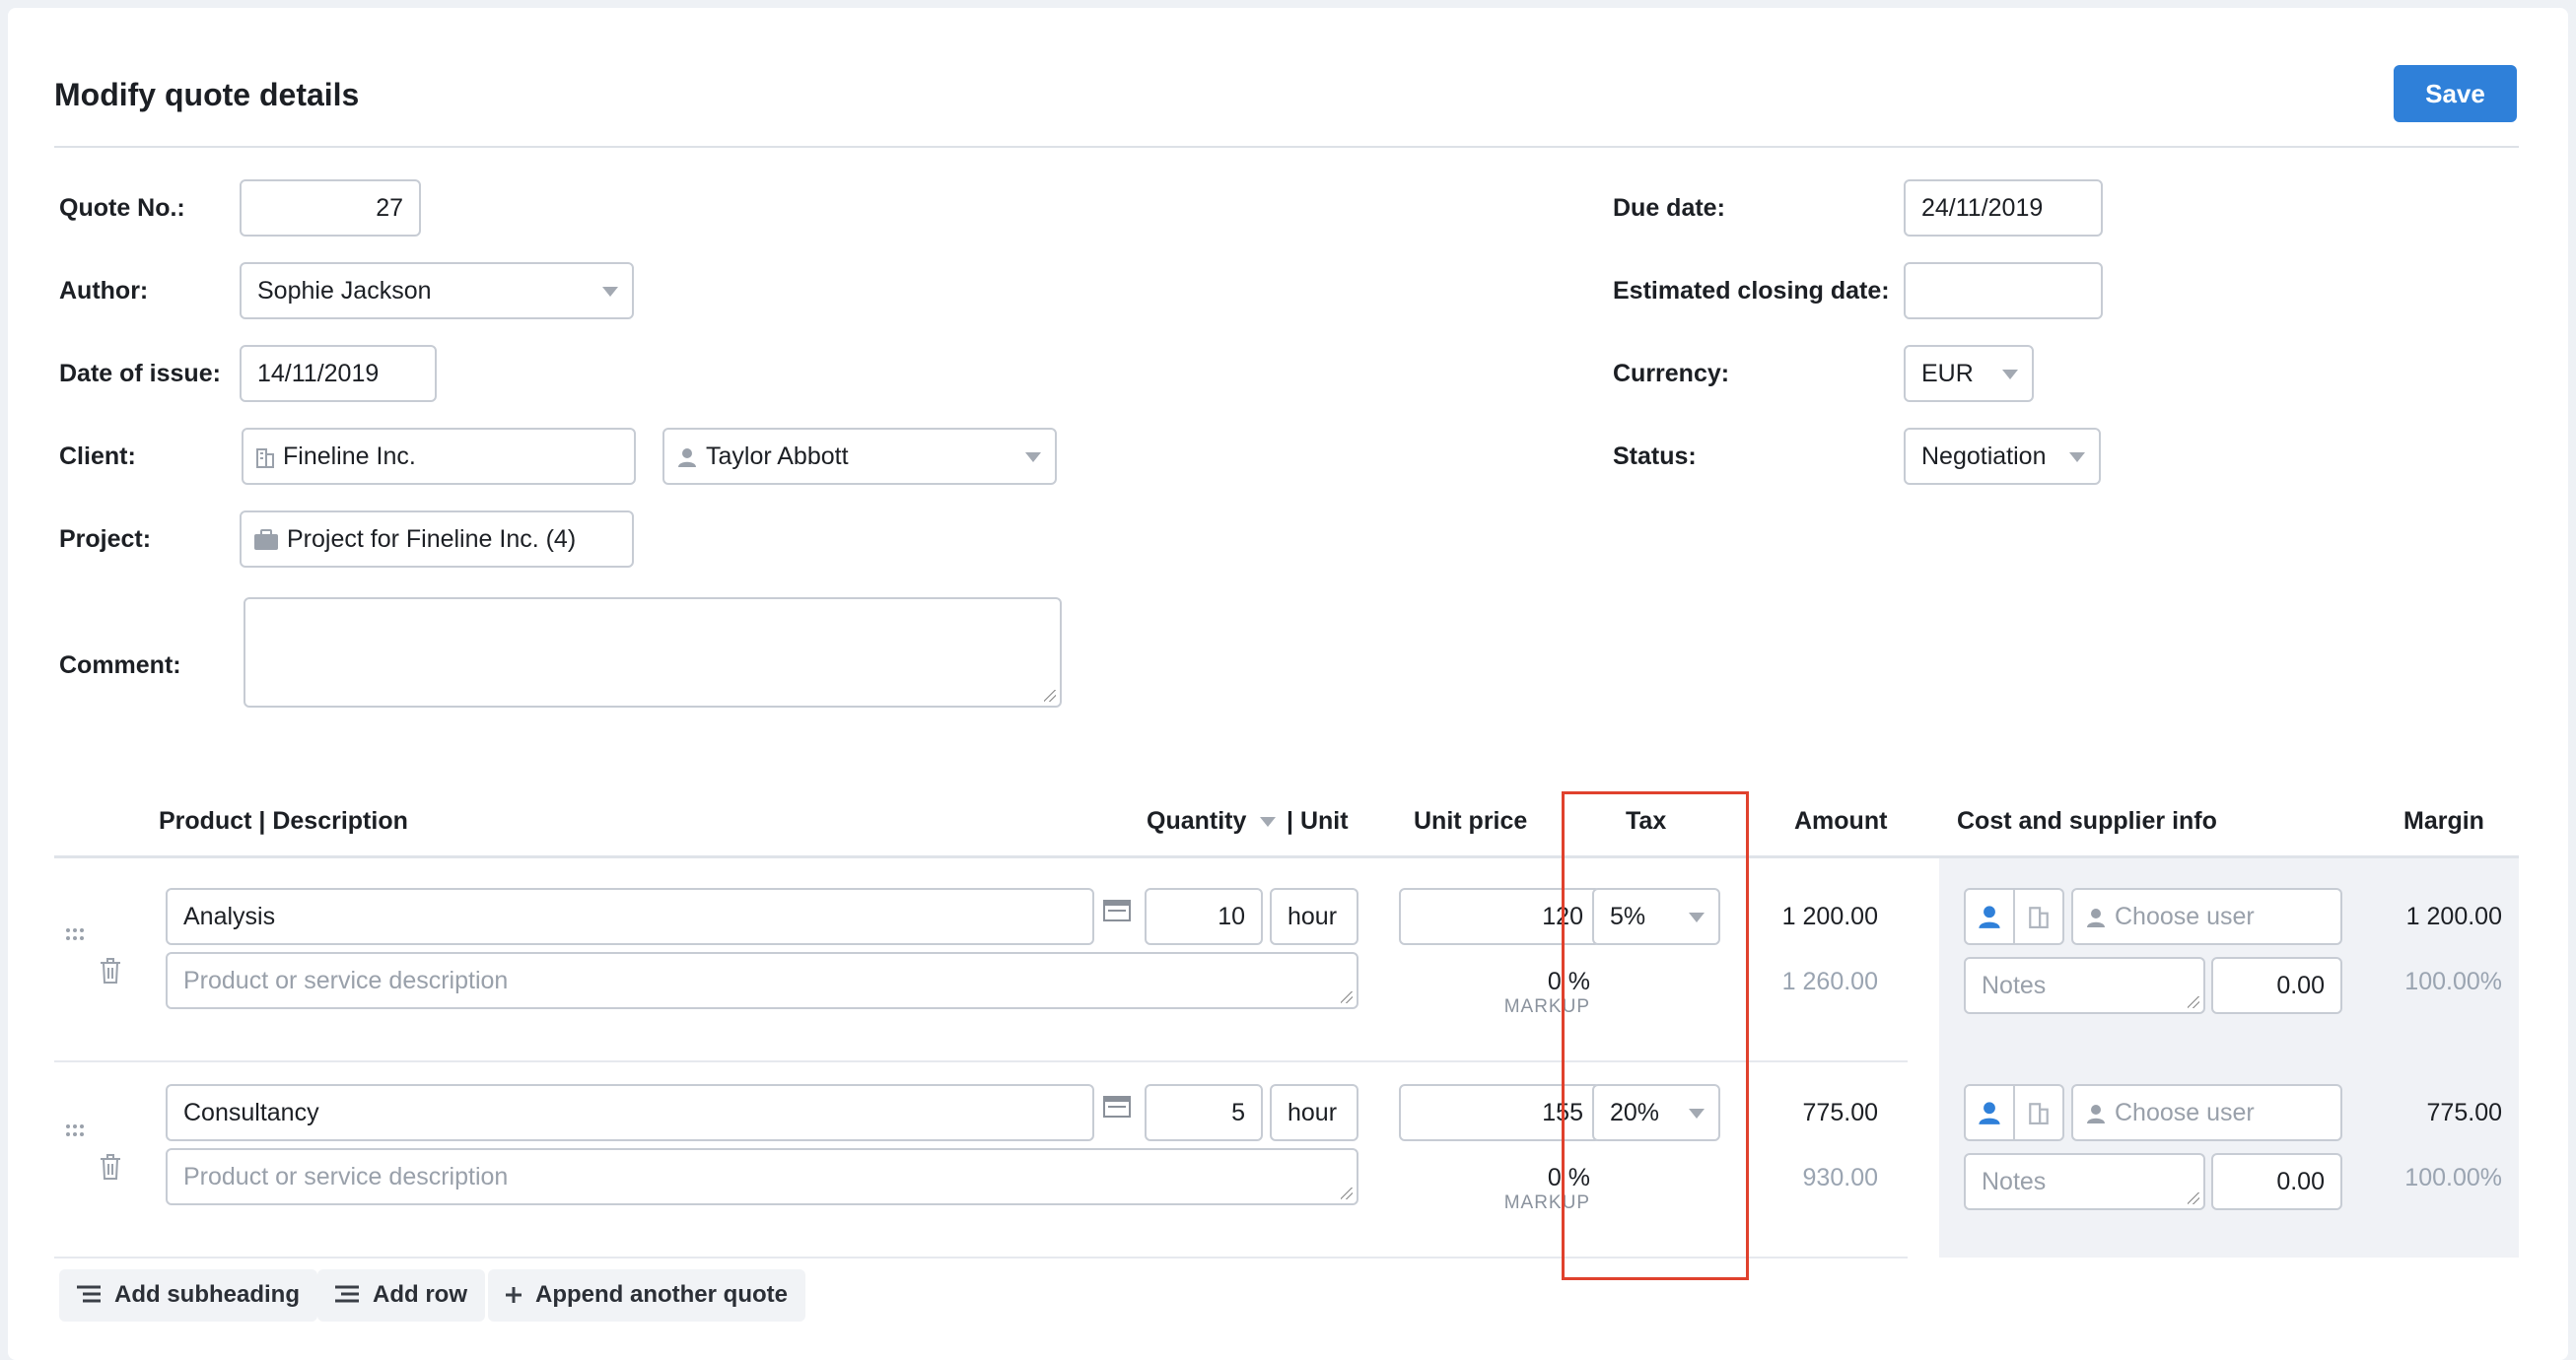 The height and width of the screenshot is (1360, 2576). I want to click on author-label: Author:, so click(104, 291).